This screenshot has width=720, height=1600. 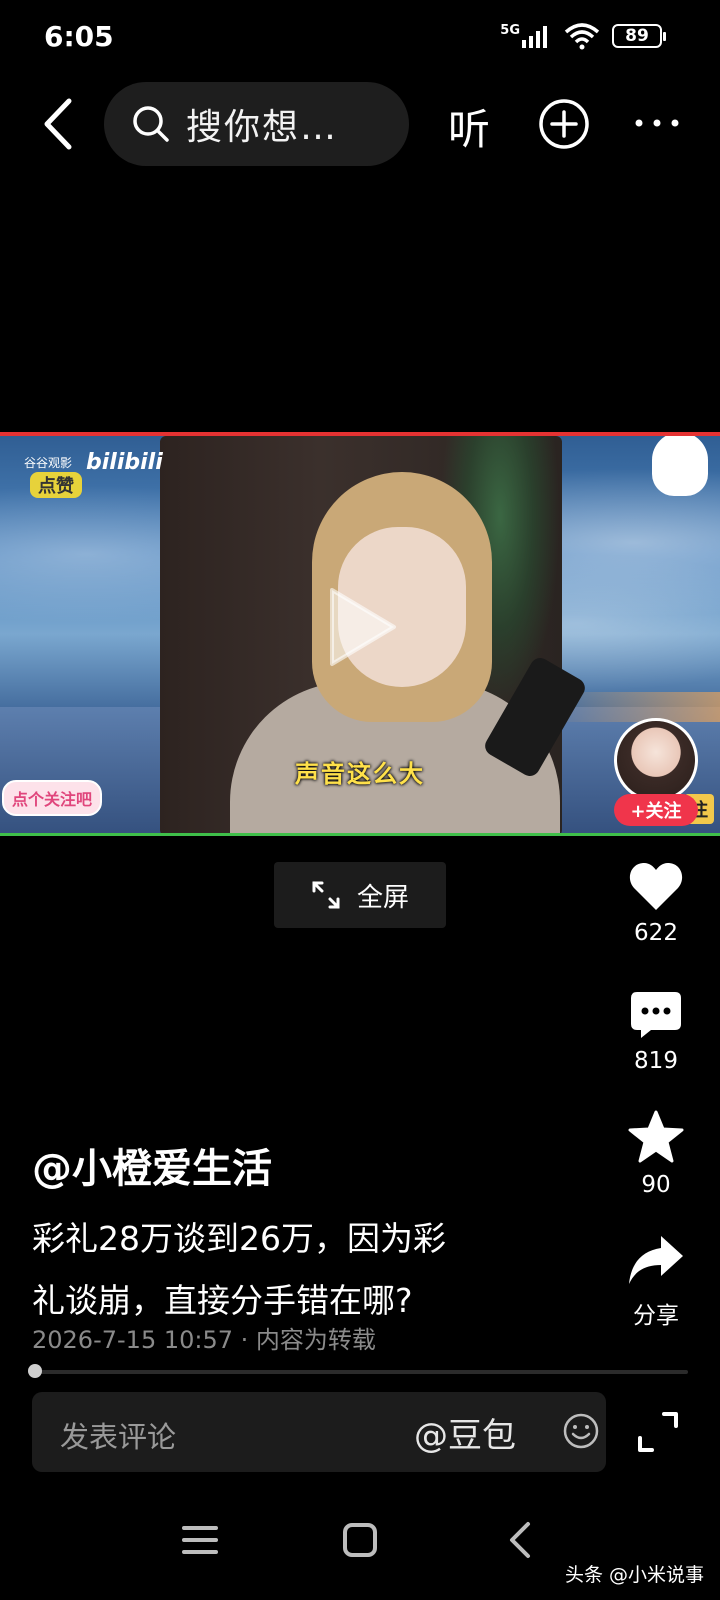 I want to click on wifi-icon, so click(x=582, y=36).